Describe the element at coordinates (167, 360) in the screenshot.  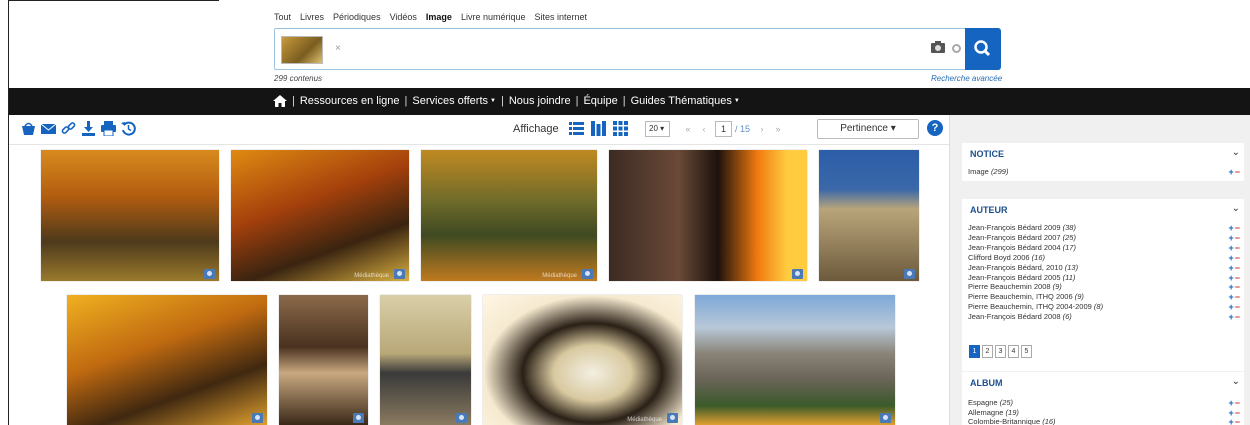
I see `result-image-autumn-forest-road` at that location.